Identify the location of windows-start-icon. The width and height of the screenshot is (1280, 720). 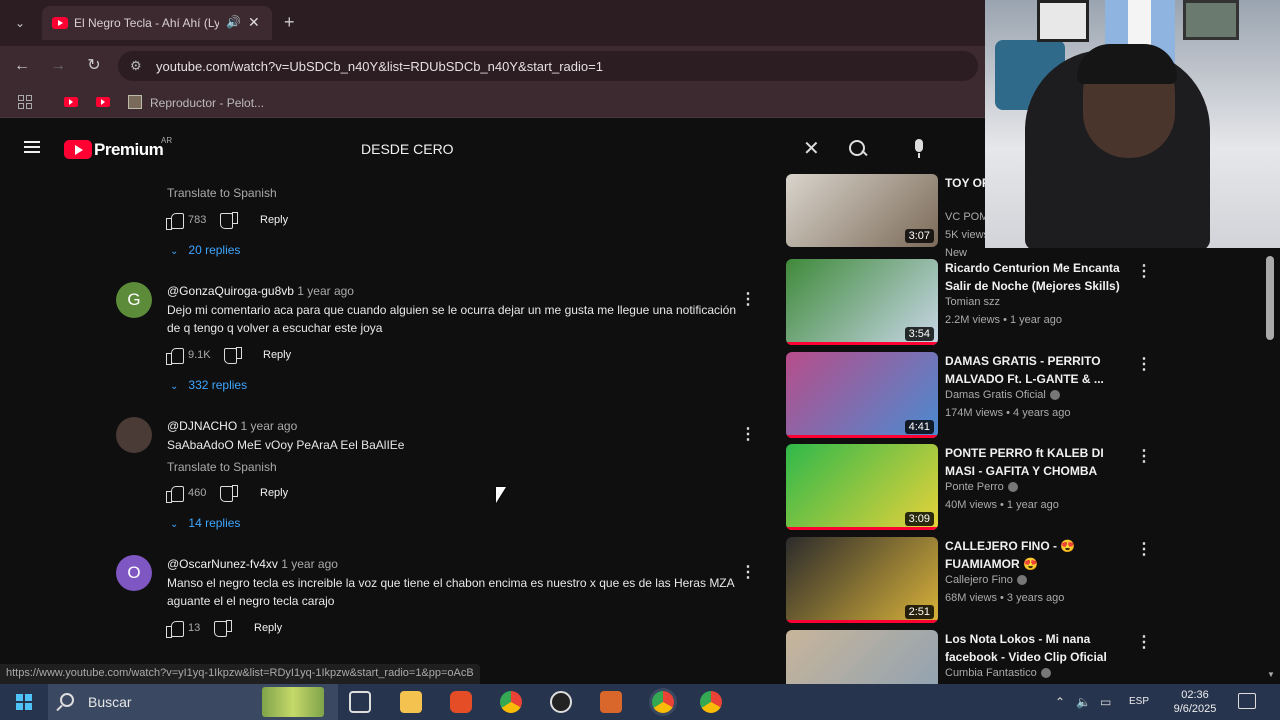
(24, 702).